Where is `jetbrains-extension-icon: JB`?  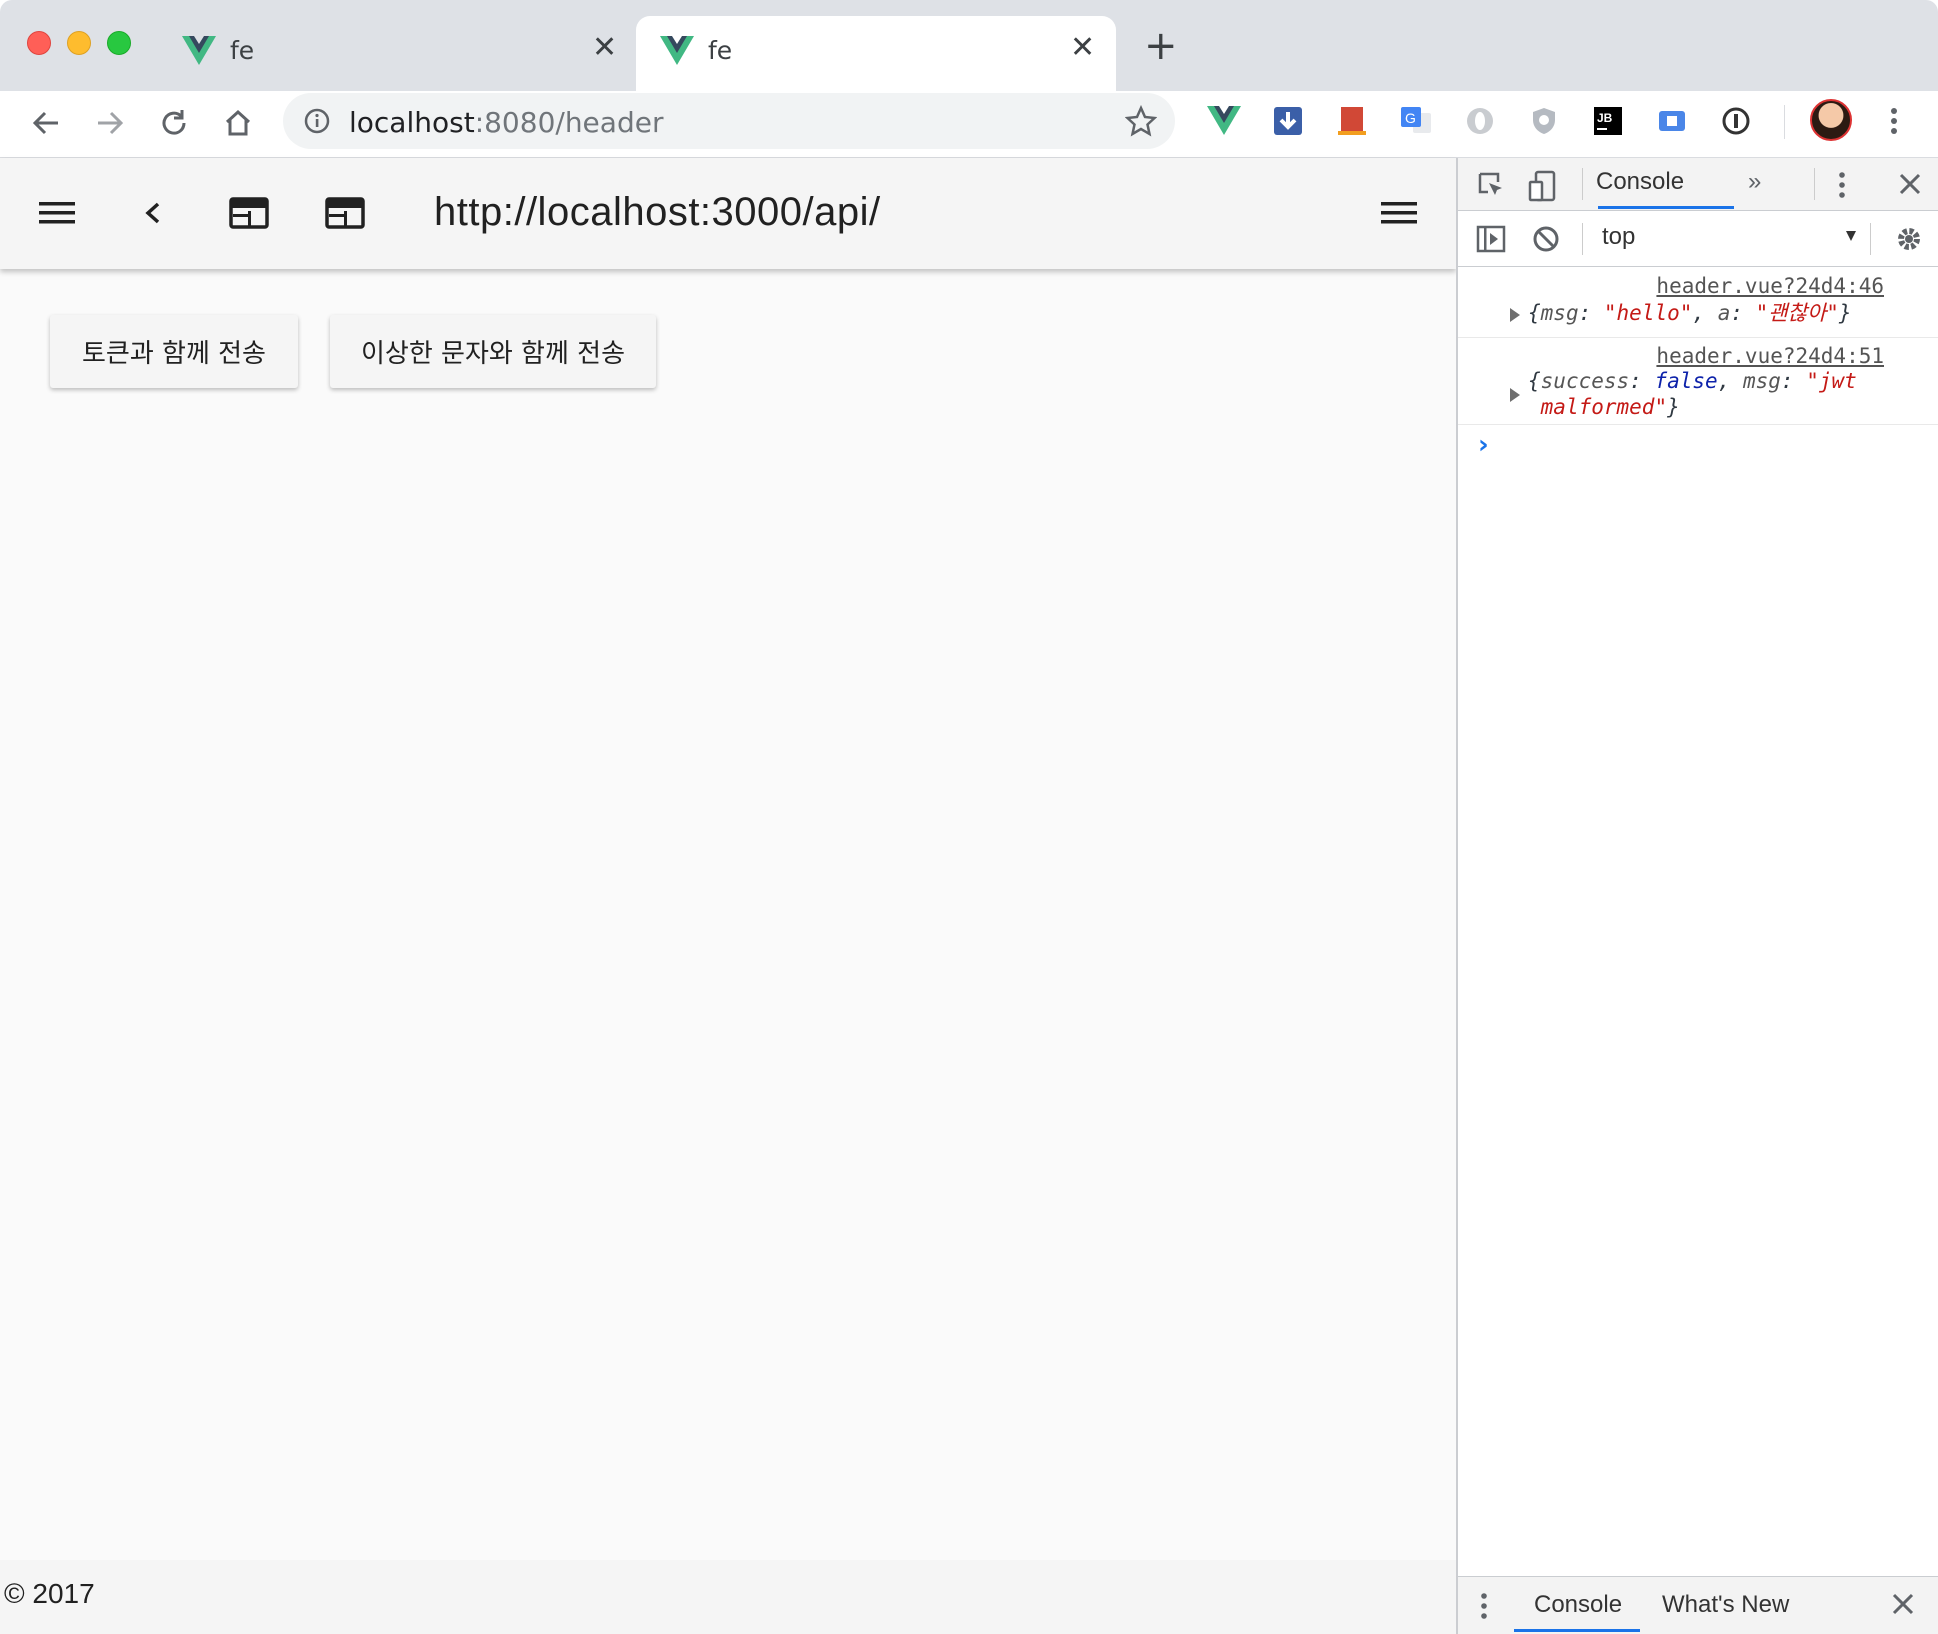
jetbrains-extension-icon: JB is located at coordinates (1608, 121).